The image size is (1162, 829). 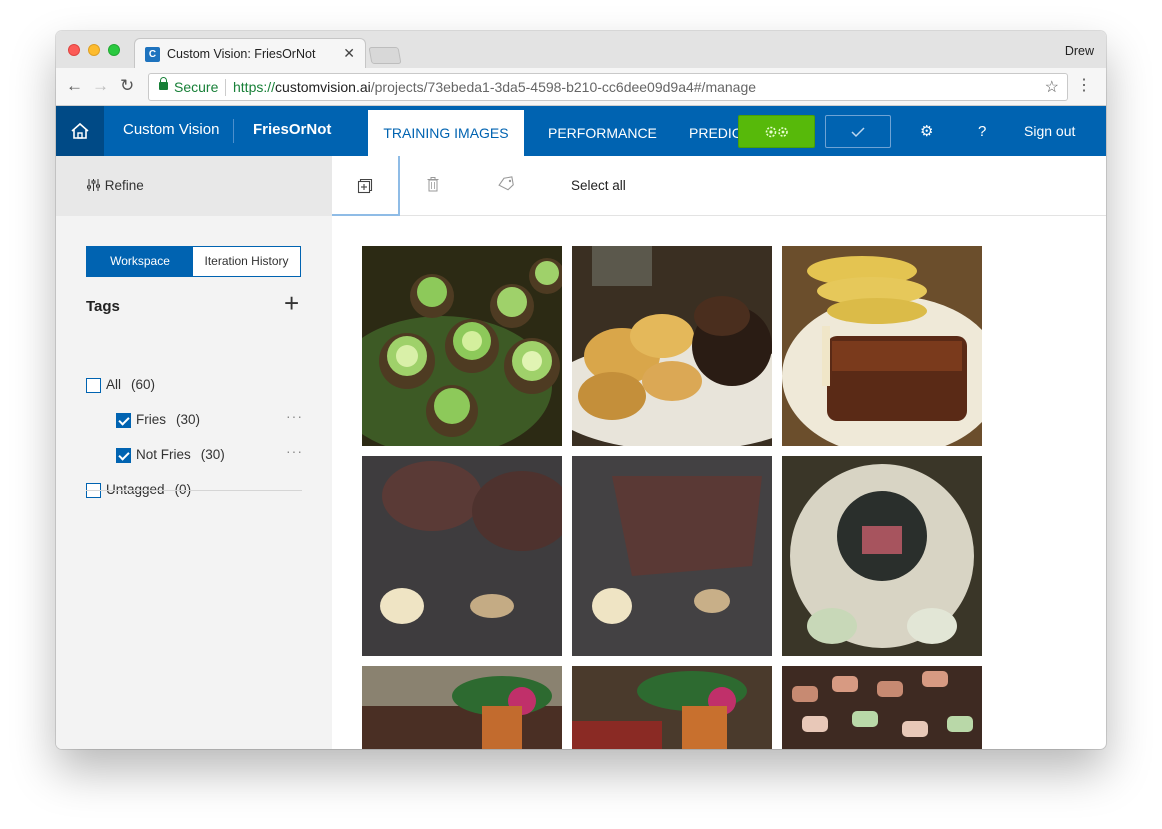 What do you see at coordinates (171, 129) in the screenshot?
I see `brand-name: Custom Vision` at bounding box center [171, 129].